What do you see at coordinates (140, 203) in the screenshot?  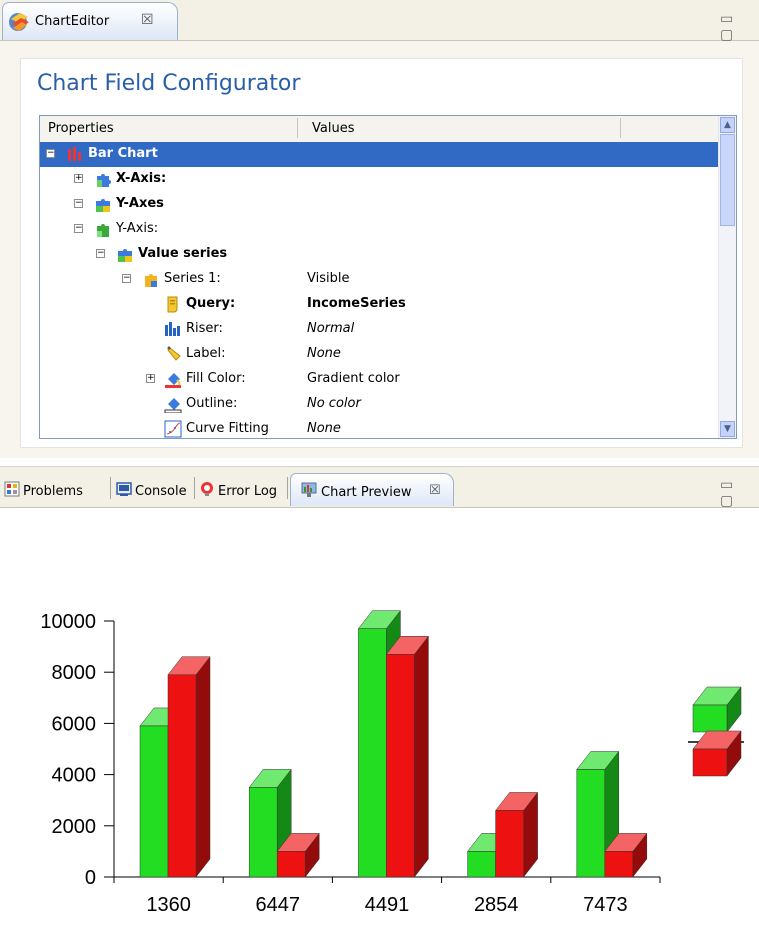 I see `tree-row-label: Y-Axes` at bounding box center [140, 203].